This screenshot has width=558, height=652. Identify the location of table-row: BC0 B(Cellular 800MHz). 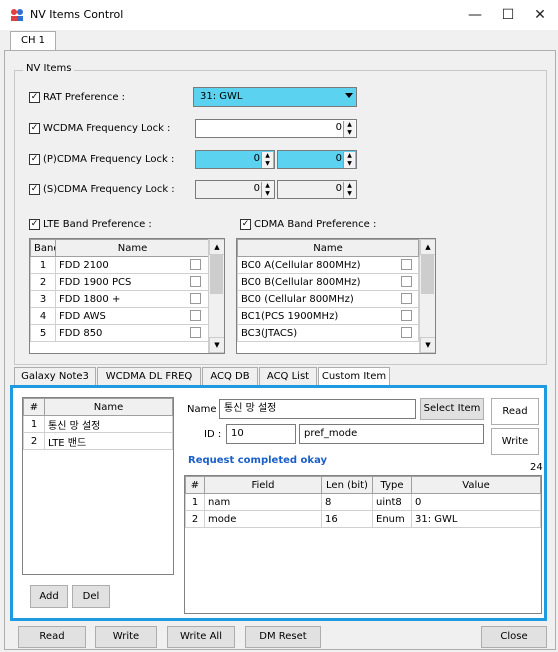
(328, 282).